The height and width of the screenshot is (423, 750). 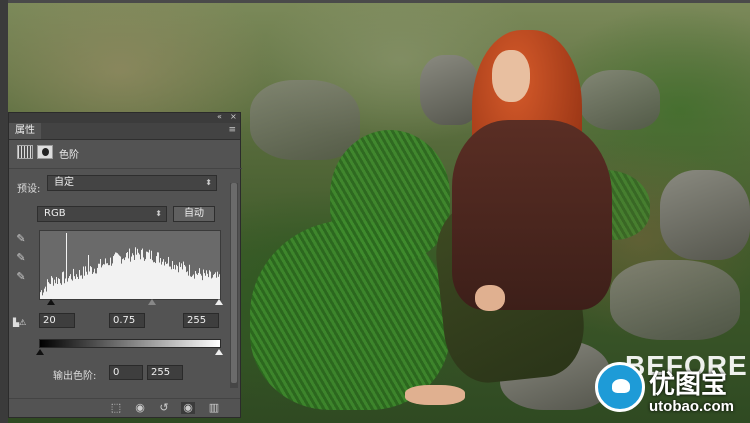 What do you see at coordinates (124, 131) in the screenshot?
I see `panel-tabbar: 属性 ≡` at bounding box center [124, 131].